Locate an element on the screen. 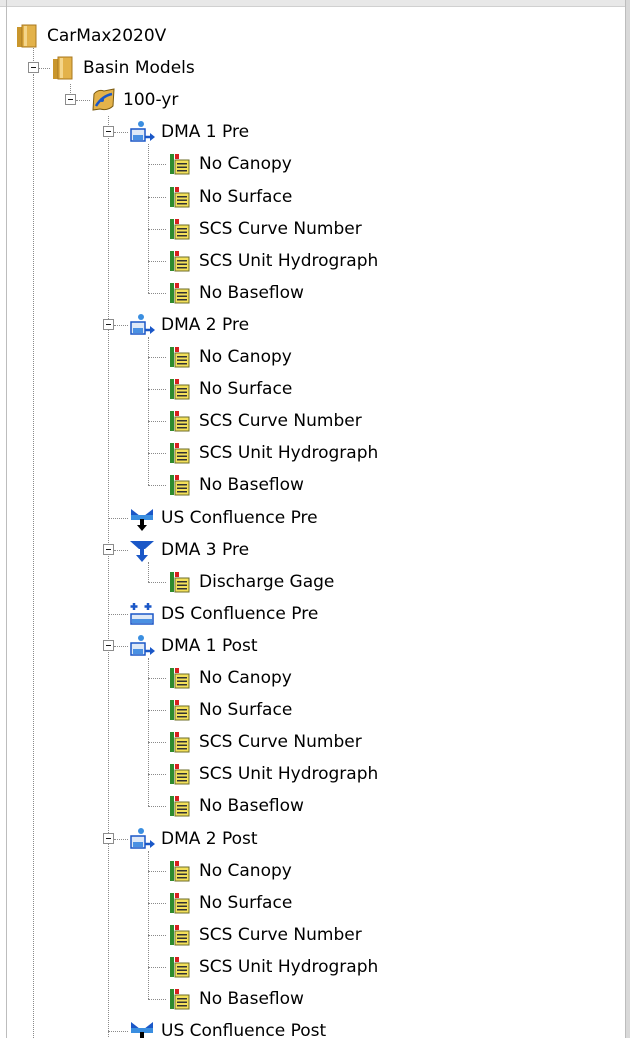 The image size is (630, 1038). node-label: DMA 1 Post is located at coordinates (209, 645).